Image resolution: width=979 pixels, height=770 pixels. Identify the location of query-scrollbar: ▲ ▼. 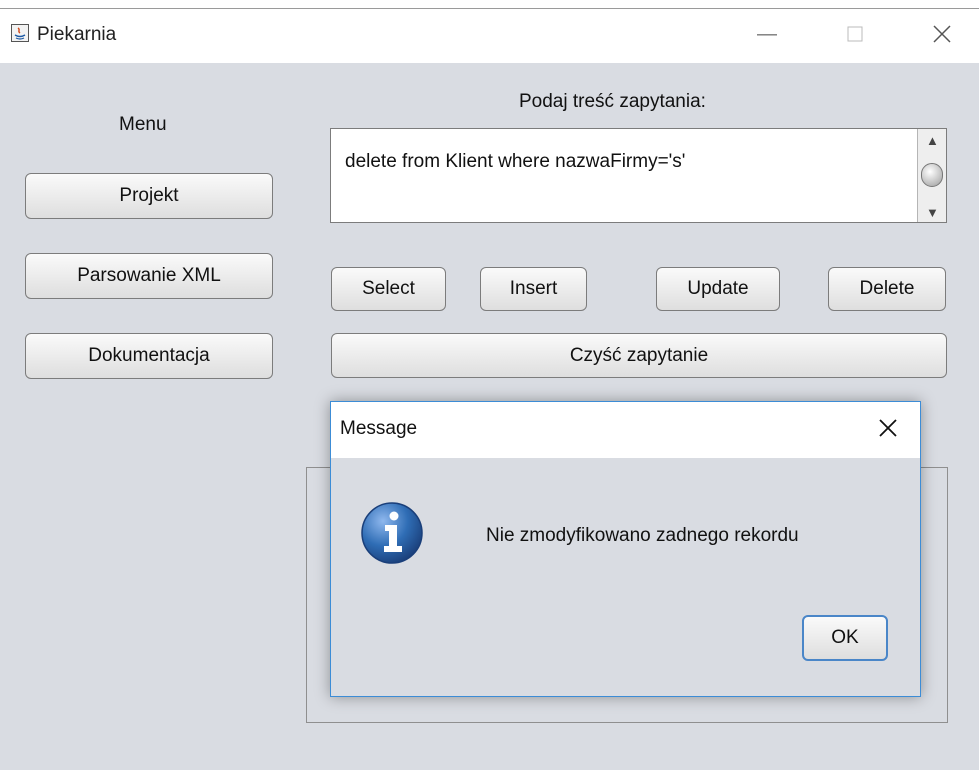
(931, 175).